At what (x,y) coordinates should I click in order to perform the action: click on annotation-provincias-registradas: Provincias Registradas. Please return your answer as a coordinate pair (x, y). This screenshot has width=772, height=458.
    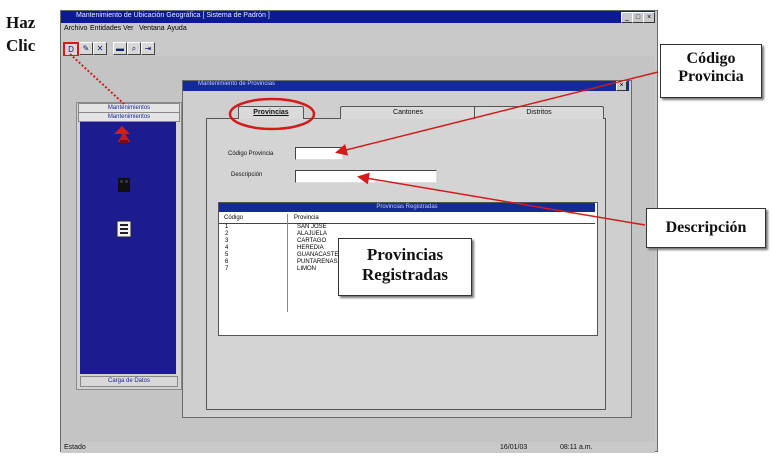
    Looking at the image, I should click on (405, 267).